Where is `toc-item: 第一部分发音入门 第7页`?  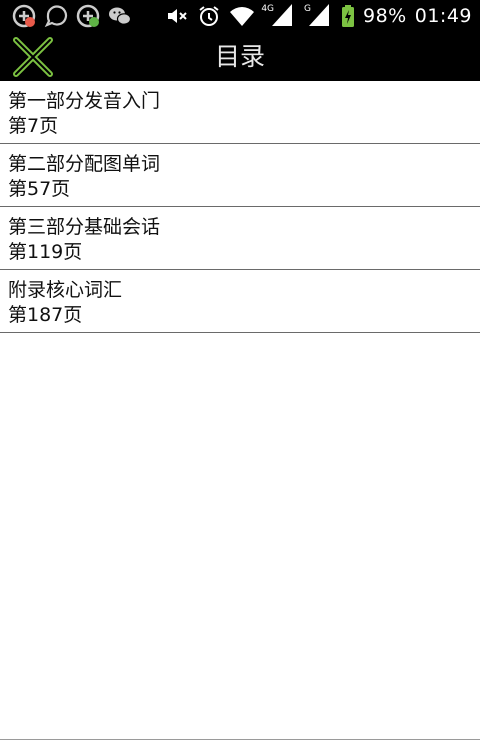 toc-item: 第一部分发音入门 第7页 is located at coordinates (240, 112).